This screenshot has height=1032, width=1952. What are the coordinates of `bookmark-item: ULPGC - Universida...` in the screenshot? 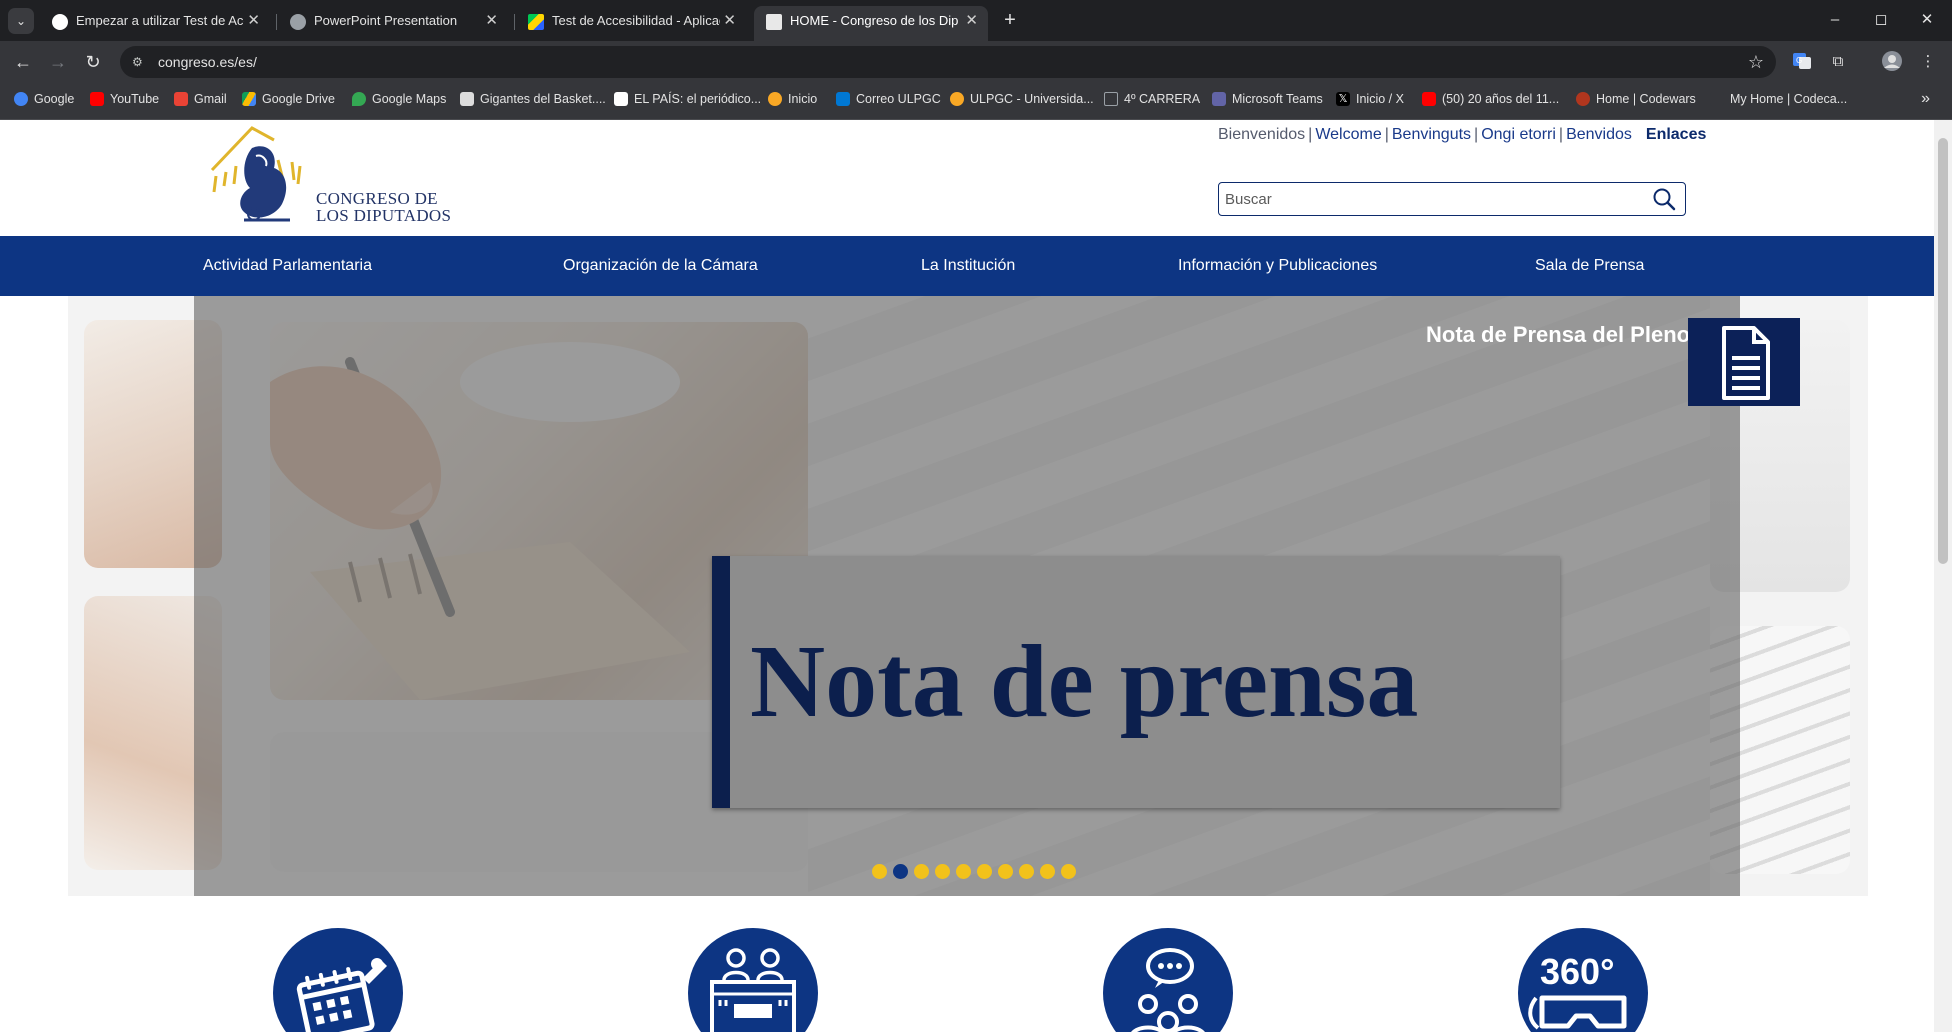 It's located at (1021, 99).